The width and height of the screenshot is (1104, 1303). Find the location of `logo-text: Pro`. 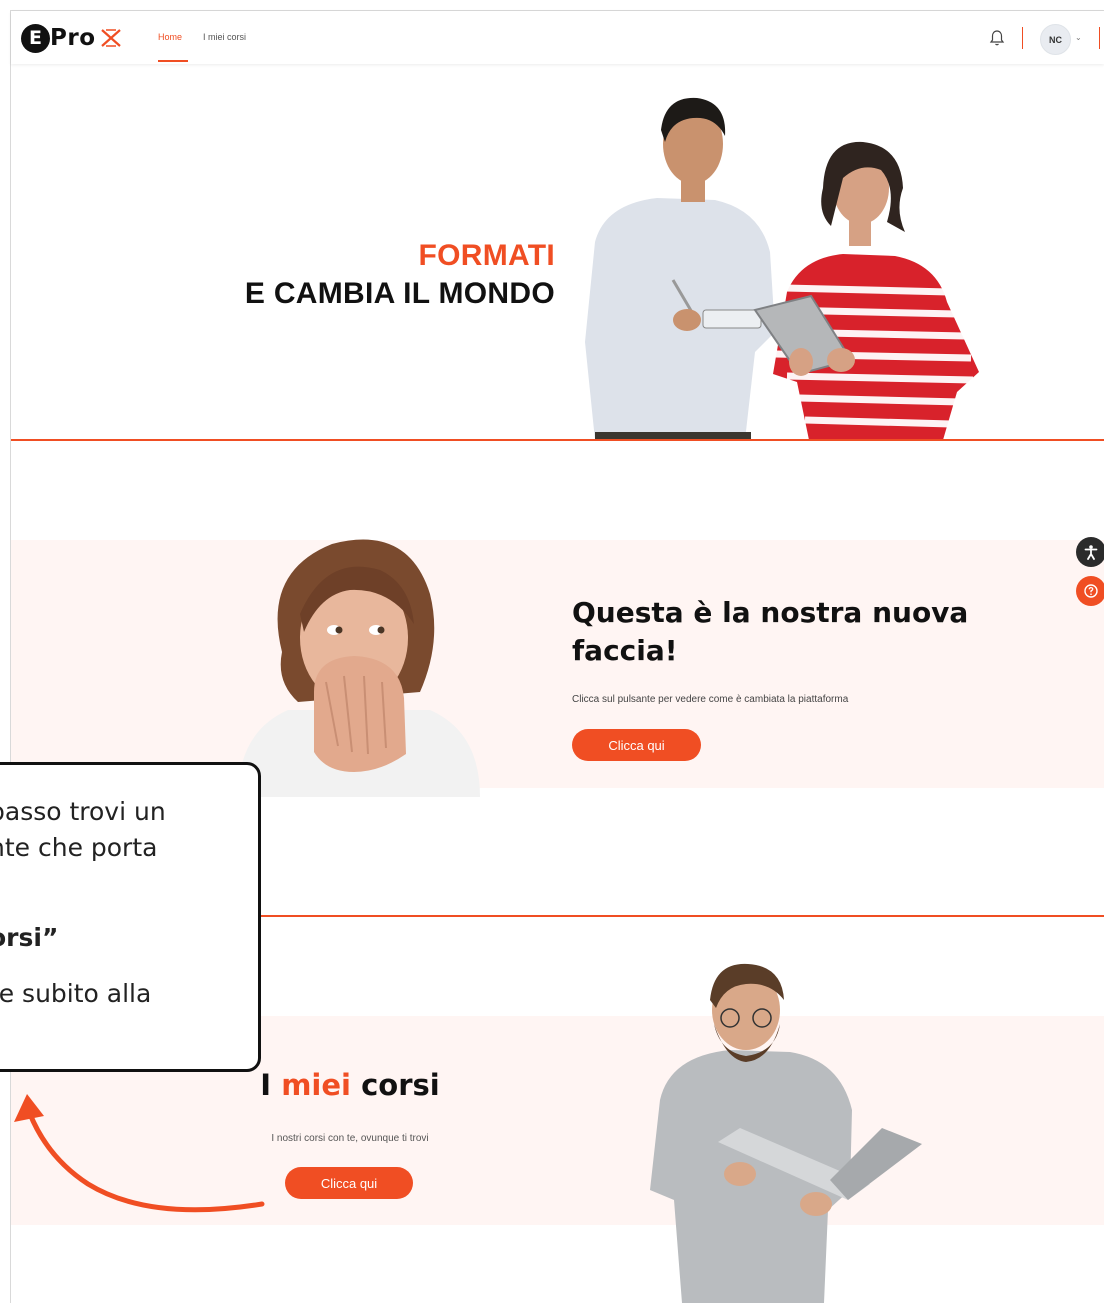

logo-text: Pro is located at coordinates (73, 38).